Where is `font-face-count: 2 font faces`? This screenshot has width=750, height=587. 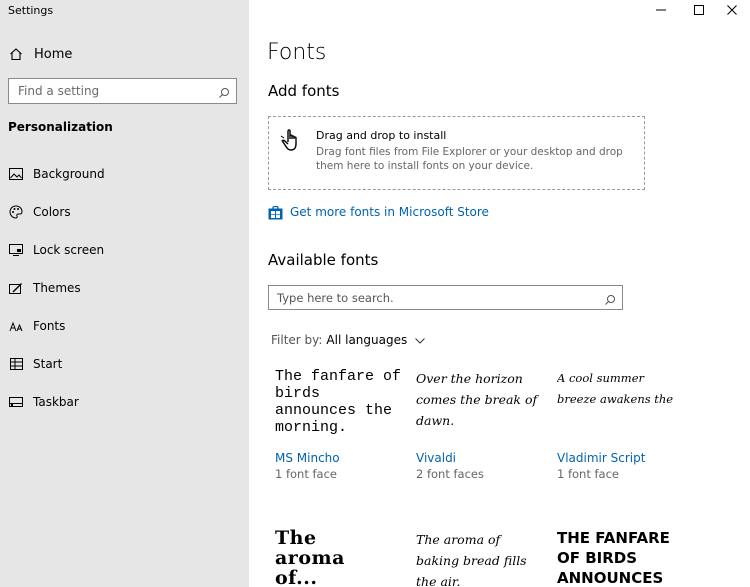 font-face-count: 2 font faces is located at coordinates (450, 474).